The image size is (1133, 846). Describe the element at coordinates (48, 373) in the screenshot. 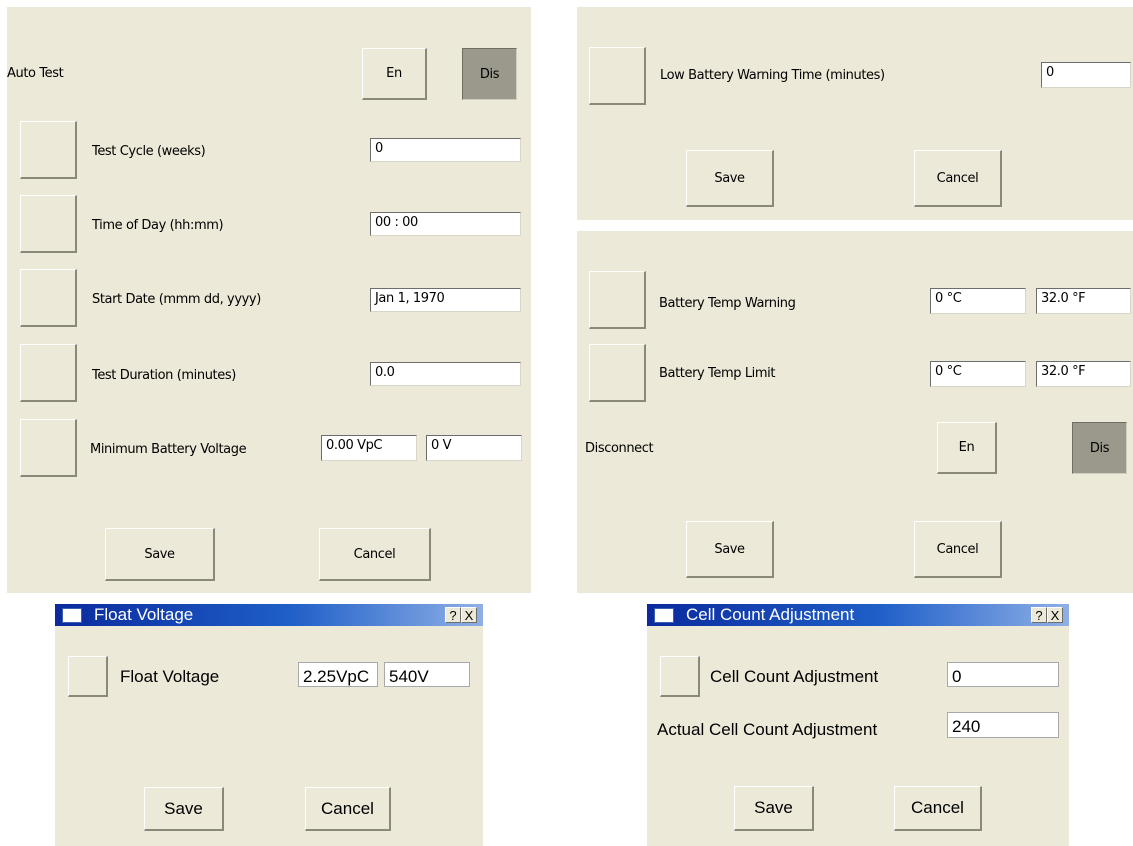

I see `test-duration-select-button` at that location.